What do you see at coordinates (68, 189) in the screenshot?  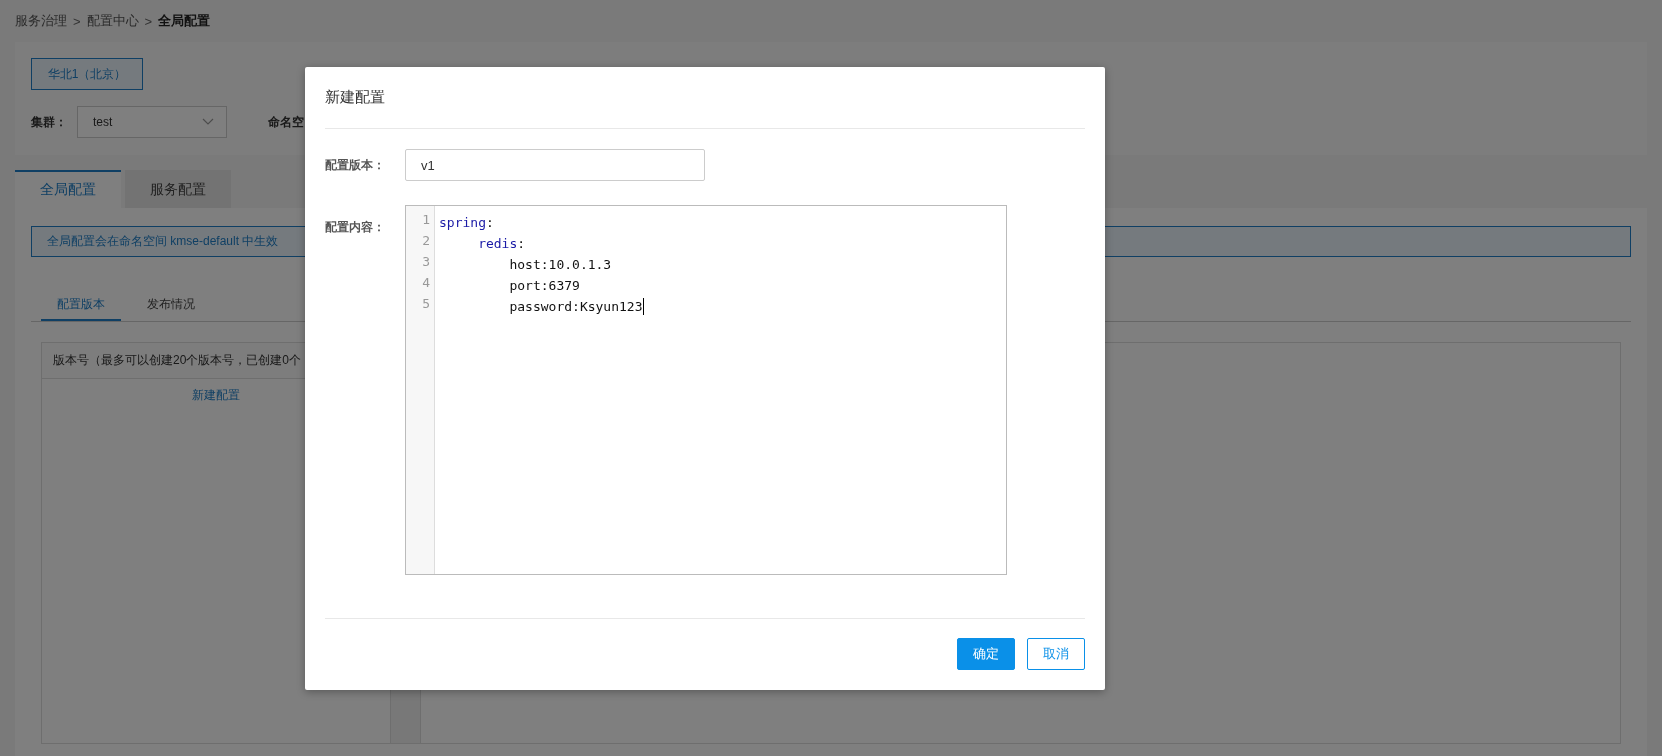 I see `tab: 全局配置` at bounding box center [68, 189].